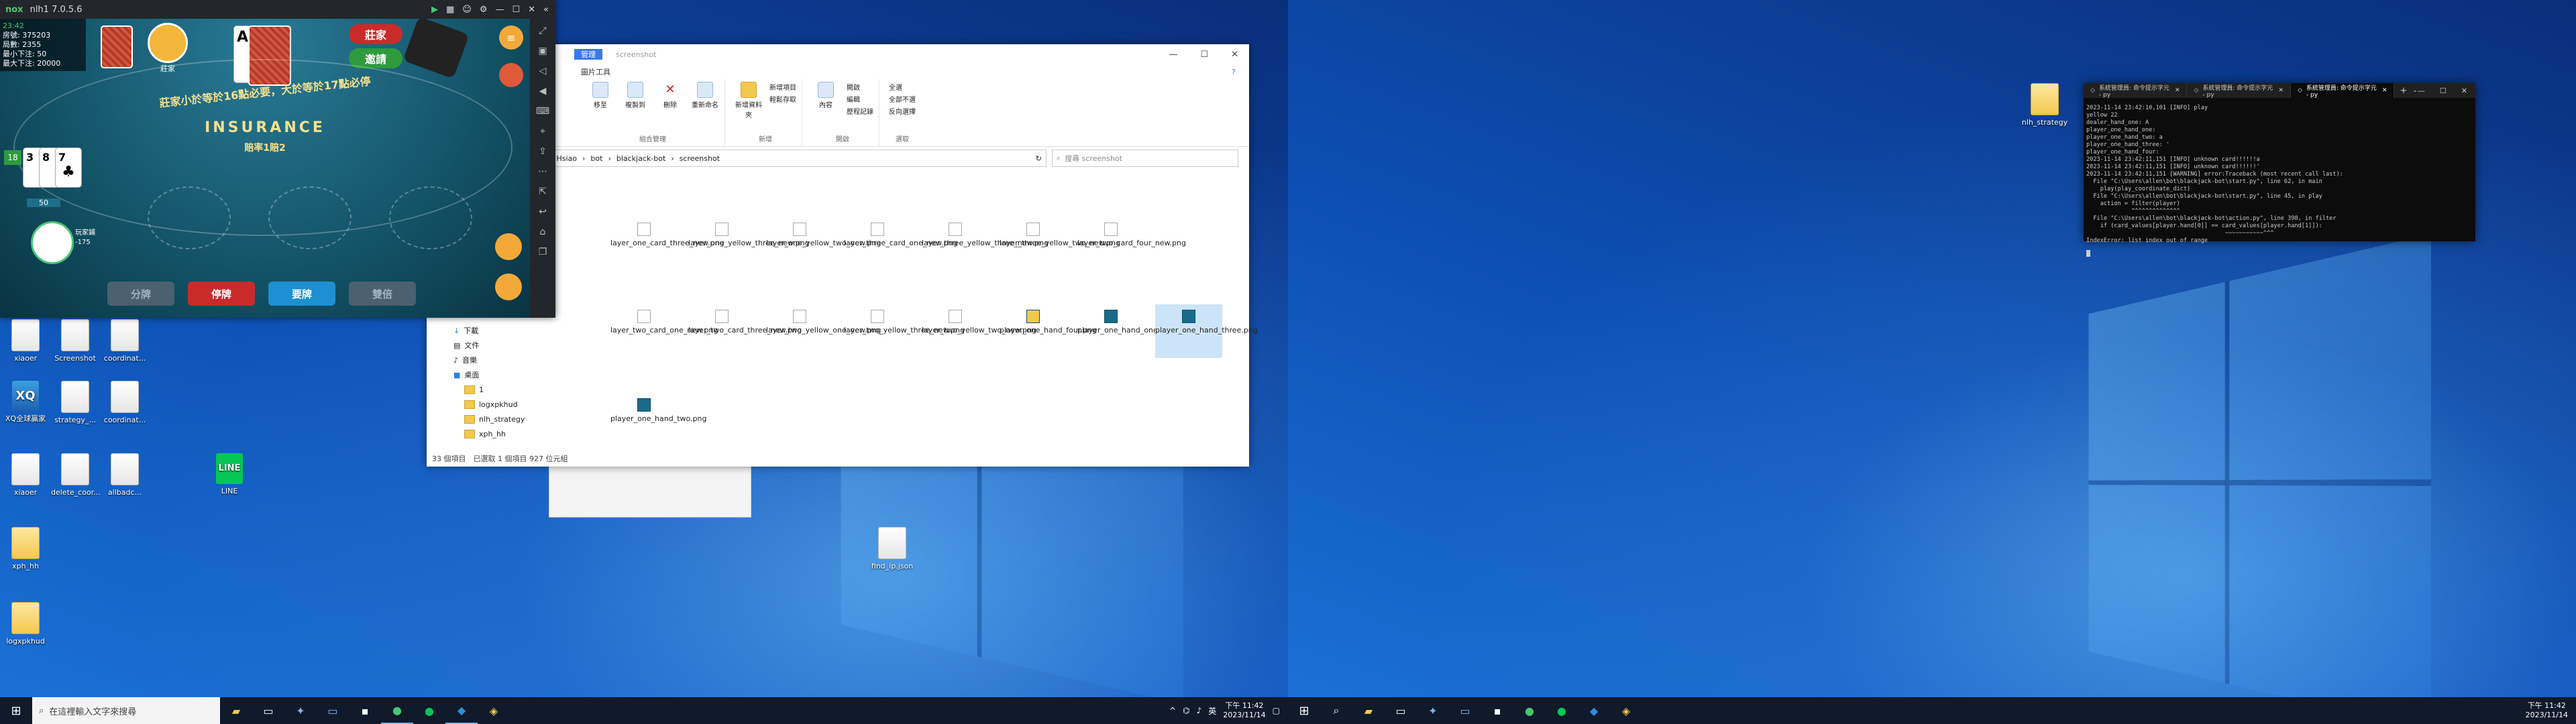 The image size is (2576, 724). I want to click on volume-icon: ◁, so click(543, 71).